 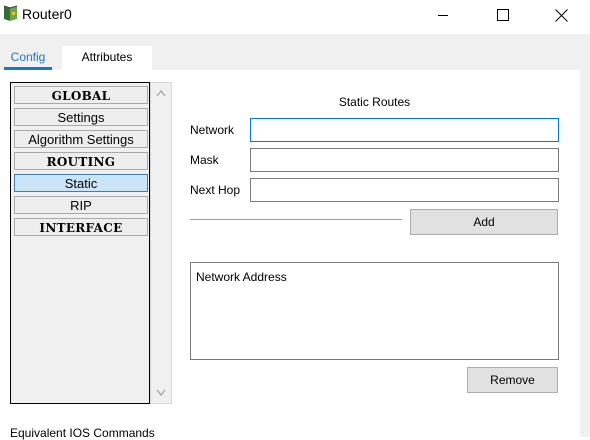 I want to click on add-button: Add, so click(x=484, y=222).